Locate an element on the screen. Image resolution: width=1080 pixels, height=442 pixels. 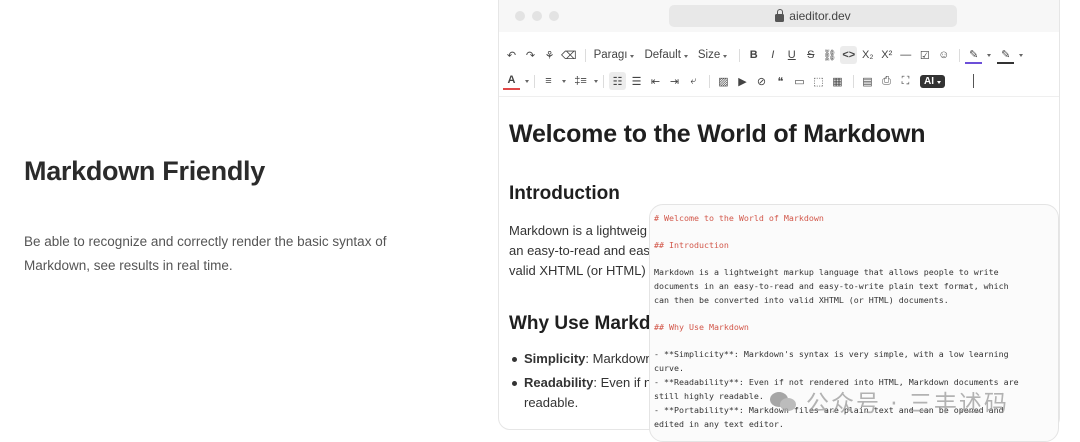
doc-intro-line: an easy-to-read and easy is located at coordinates (583, 250).